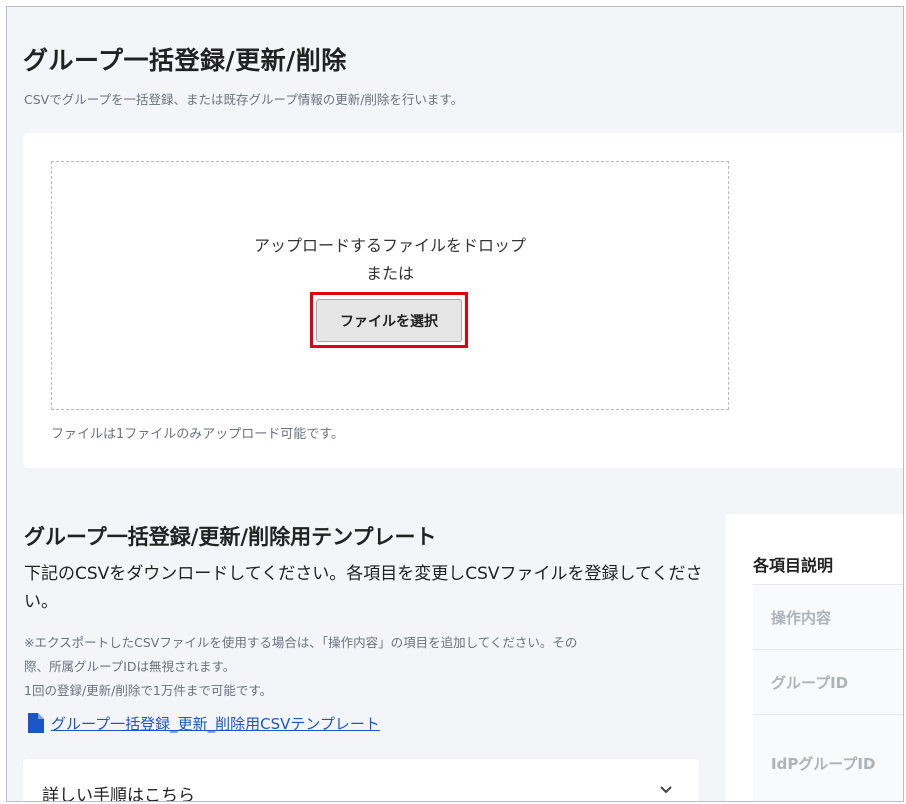 The image size is (906, 804). What do you see at coordinates (389, 320) in the screenshot?
I see `select-file-button: ファイルを選択` at bounding box center [389, 320].